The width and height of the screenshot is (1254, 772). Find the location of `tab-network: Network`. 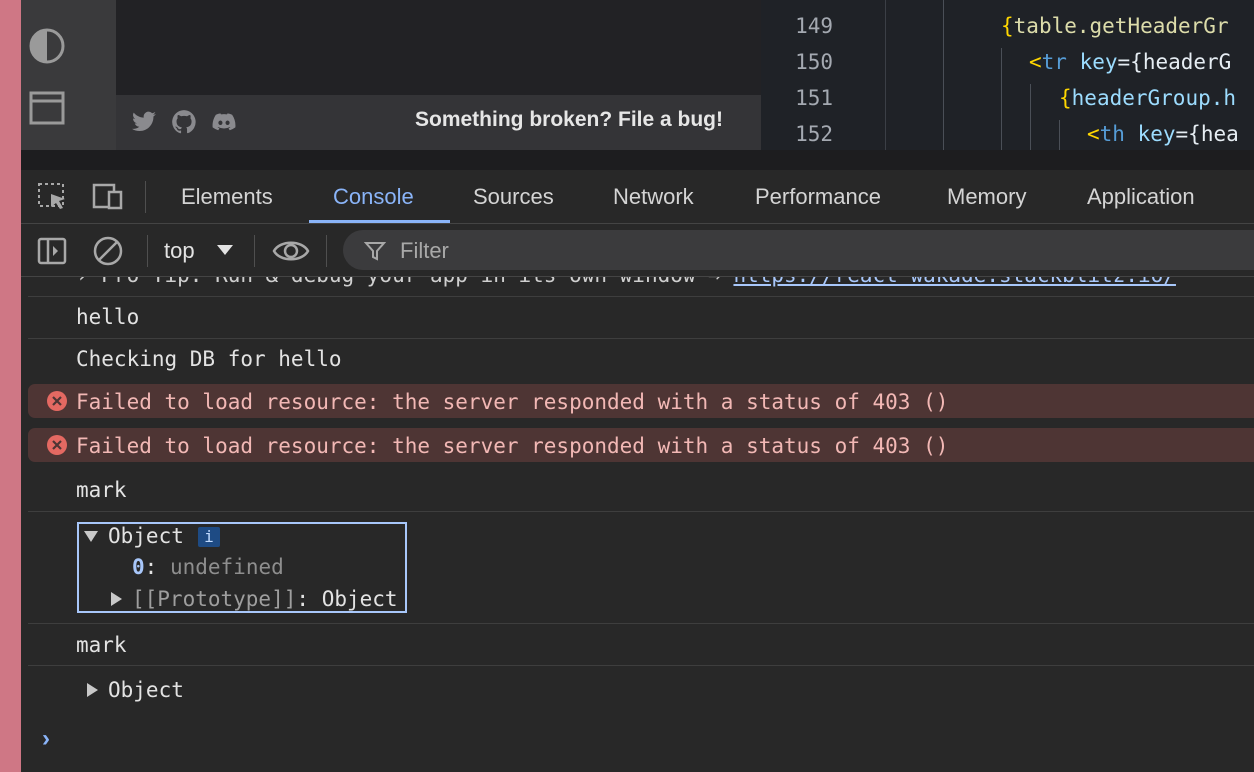

tab-network: Network is located at coordinates (653, 197).